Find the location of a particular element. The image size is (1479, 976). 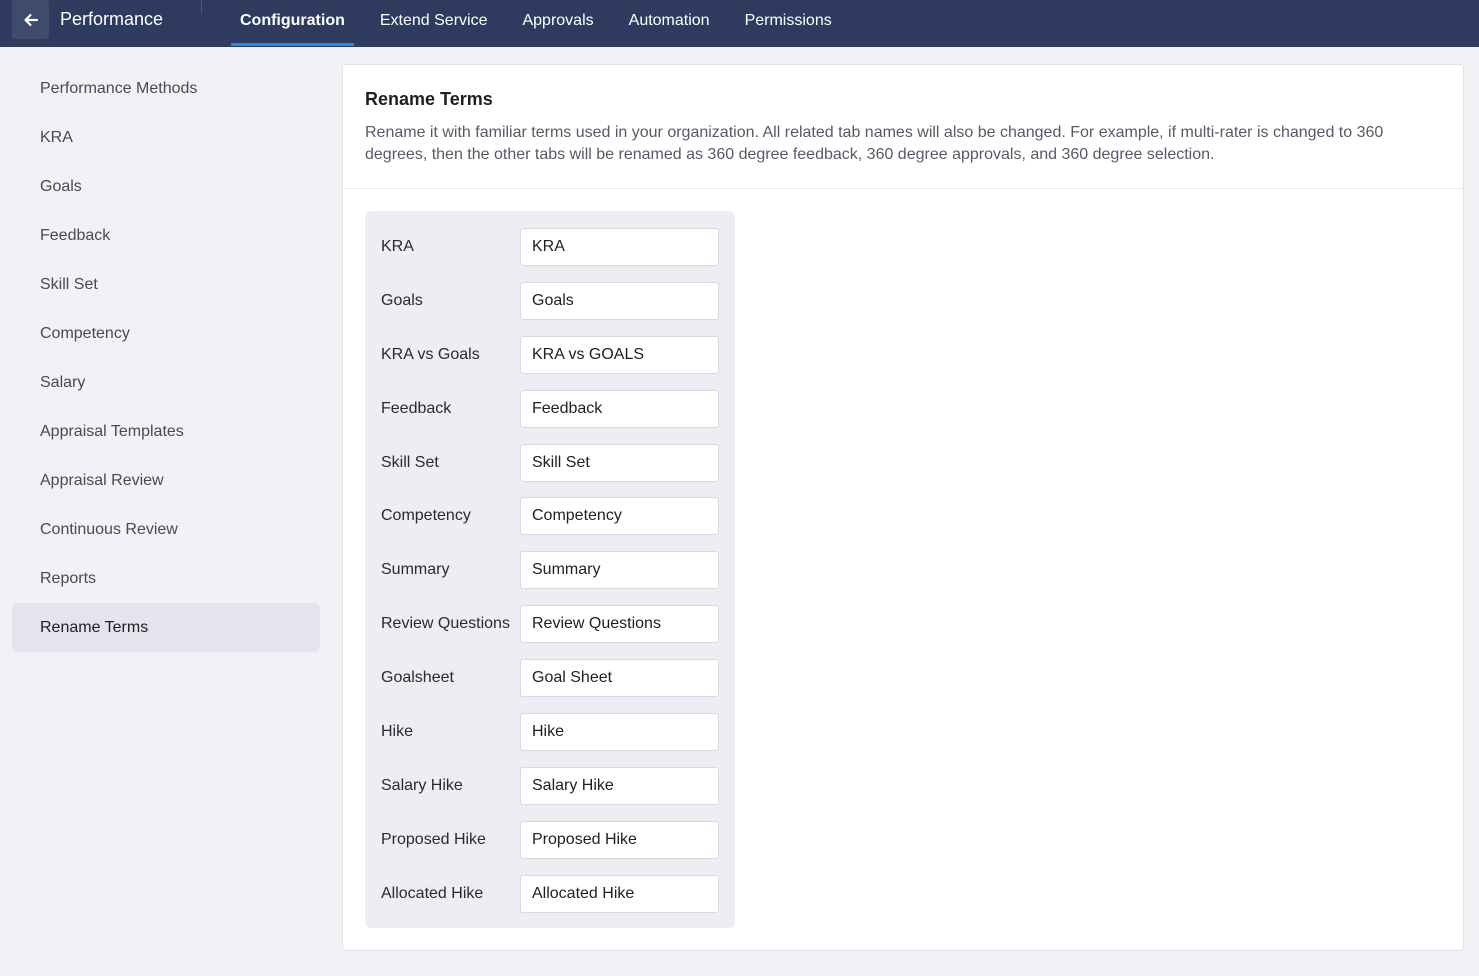

term-row: Salary Hike is located at coordinates (550, 785).